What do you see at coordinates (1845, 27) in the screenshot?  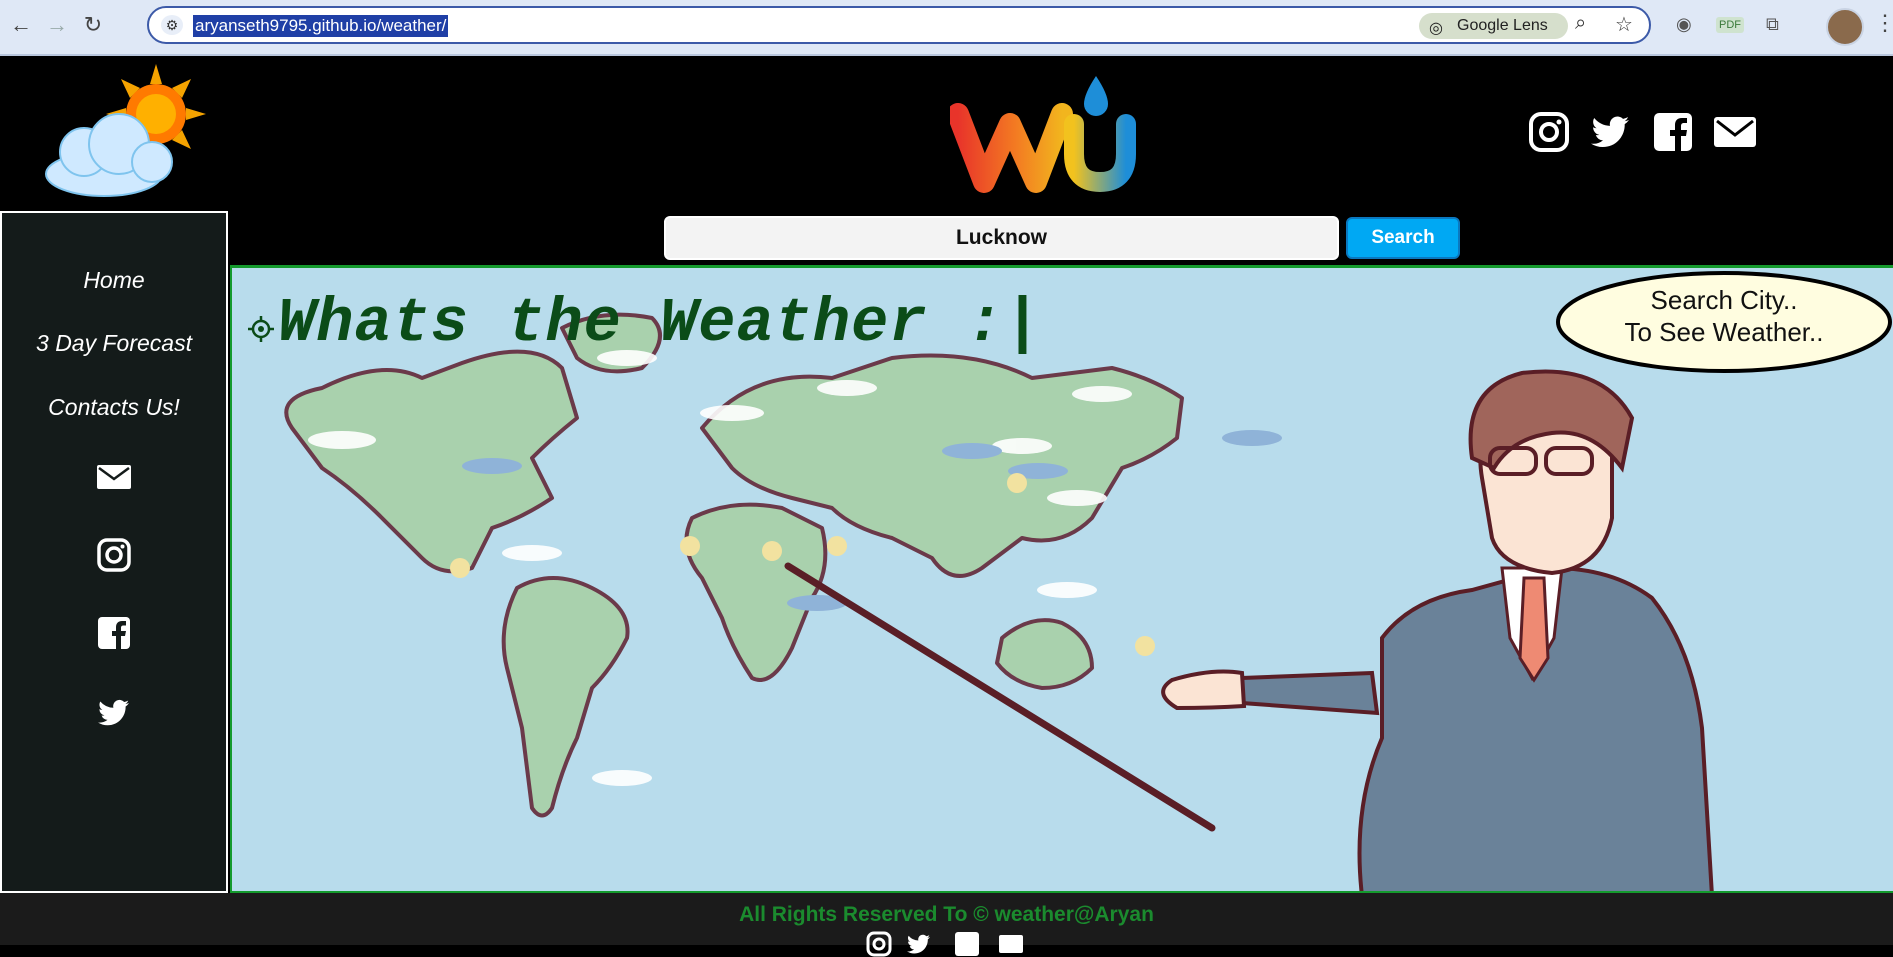 I see `profile-avatar` at bounding box center [1845, 27].